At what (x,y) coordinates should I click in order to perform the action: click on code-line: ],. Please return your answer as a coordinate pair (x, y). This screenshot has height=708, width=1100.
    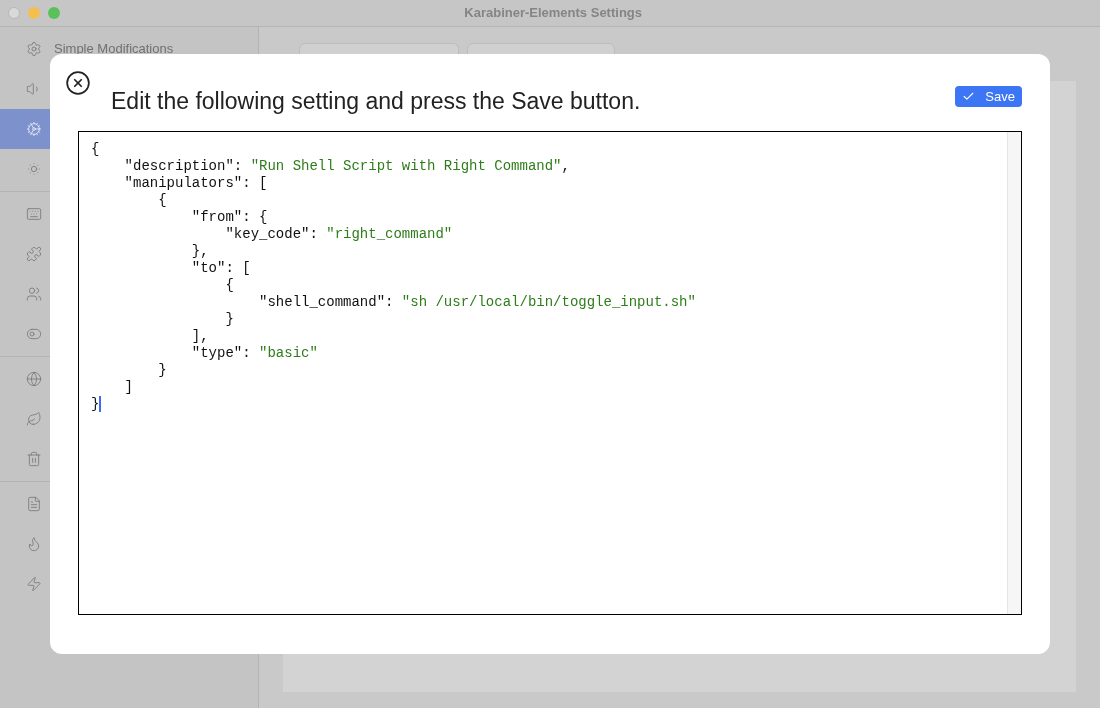
    Looking at the image, I should click on (199, 336).